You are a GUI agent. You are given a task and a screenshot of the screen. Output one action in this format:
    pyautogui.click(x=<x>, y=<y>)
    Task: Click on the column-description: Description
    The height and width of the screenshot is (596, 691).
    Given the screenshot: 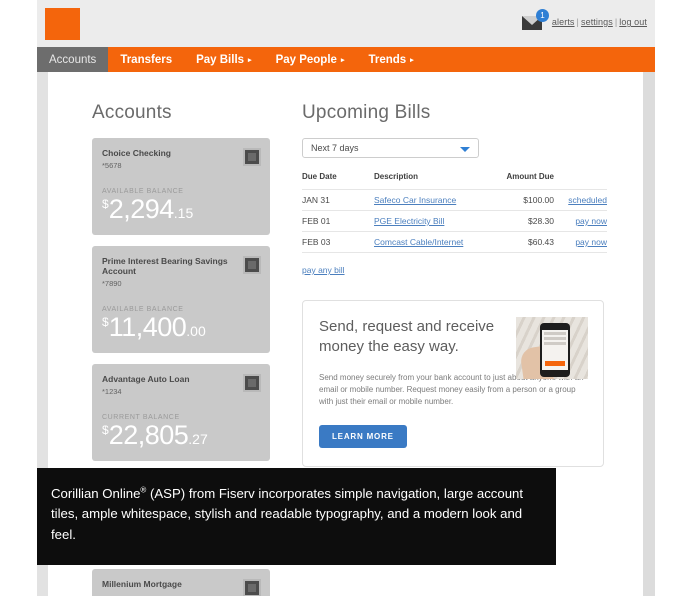 What is the action you would take?
    pyautogui.click(x=396, y=176)
    